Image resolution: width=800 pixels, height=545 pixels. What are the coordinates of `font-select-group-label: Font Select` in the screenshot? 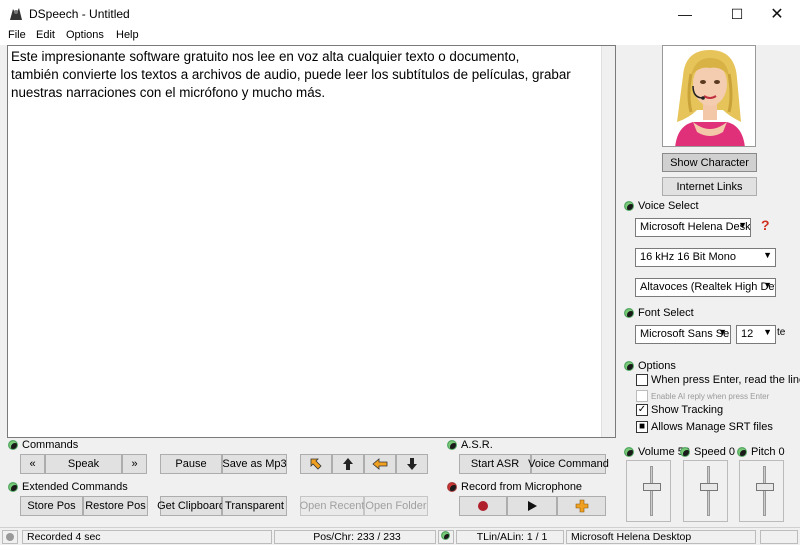 It's located at (659, 313).